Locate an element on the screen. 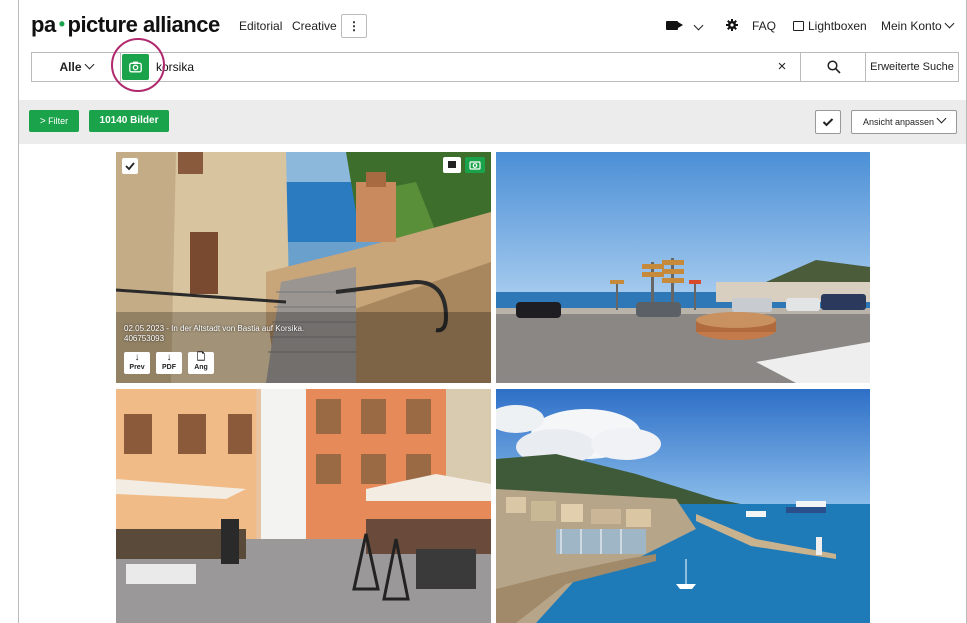 The height and width of the screenshot is (623, 967). result-count: 10140 Bilder is located at coordinates (129, 121).